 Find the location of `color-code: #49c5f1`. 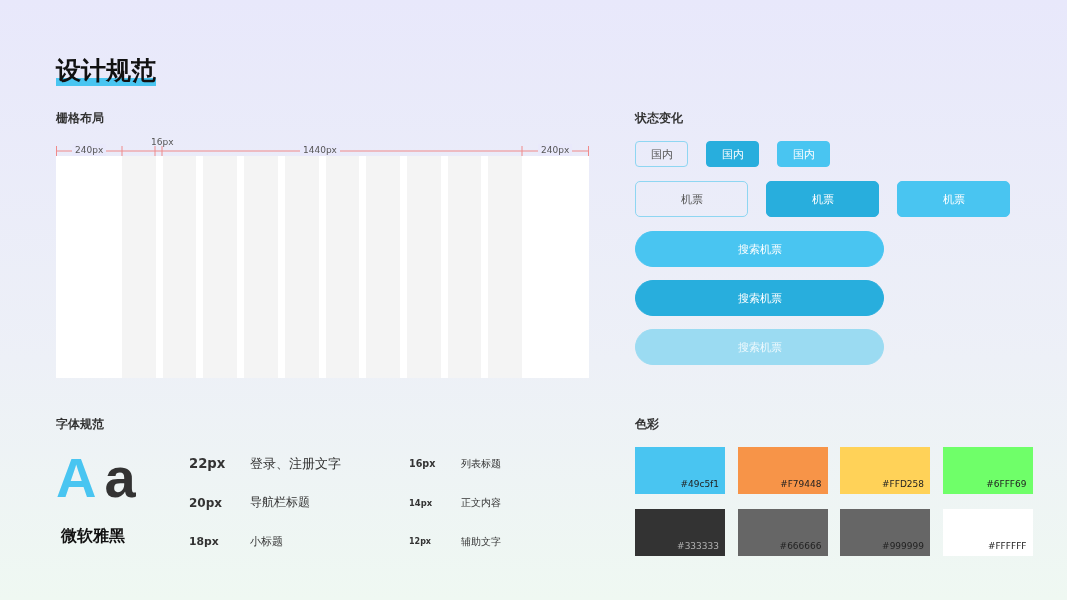

color-code: #49c5f1 is located at coordinates (699, 484).